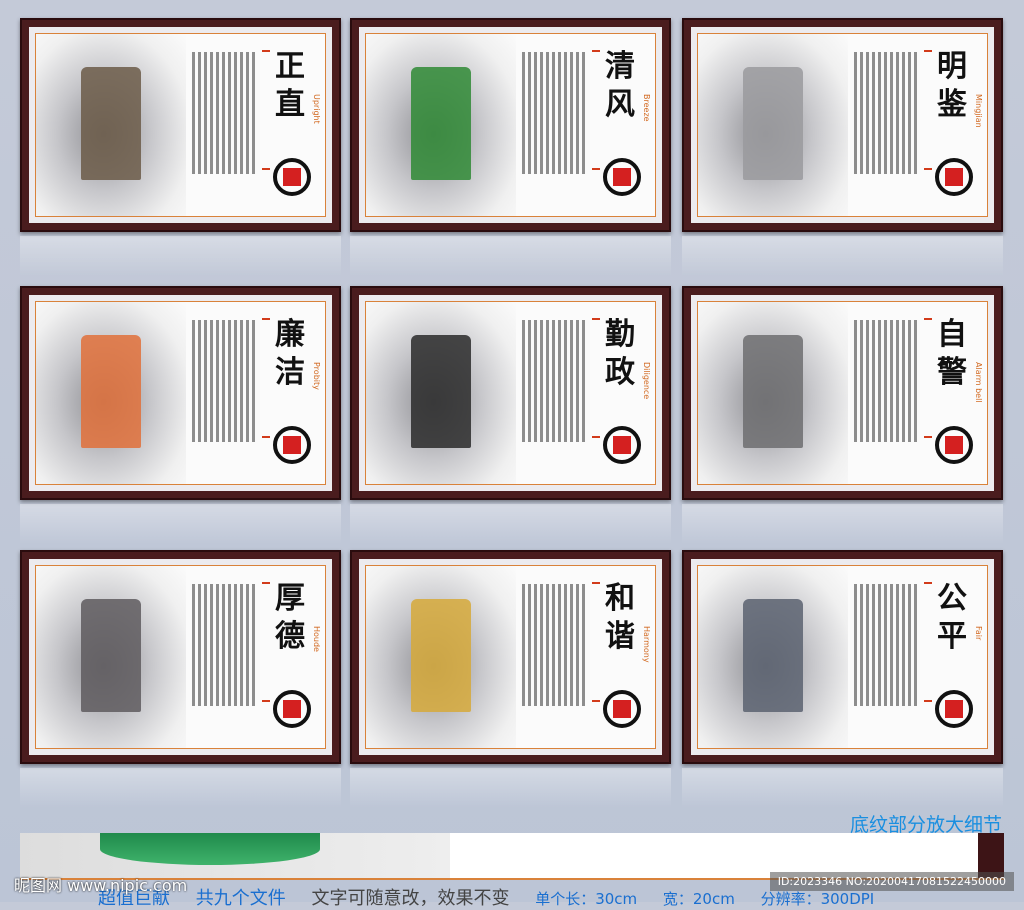 This screenshot has height=910, width=1024. Describe the element at coordinates (210, 849) in the screenshot. I see `lotus-leaf` at that location.